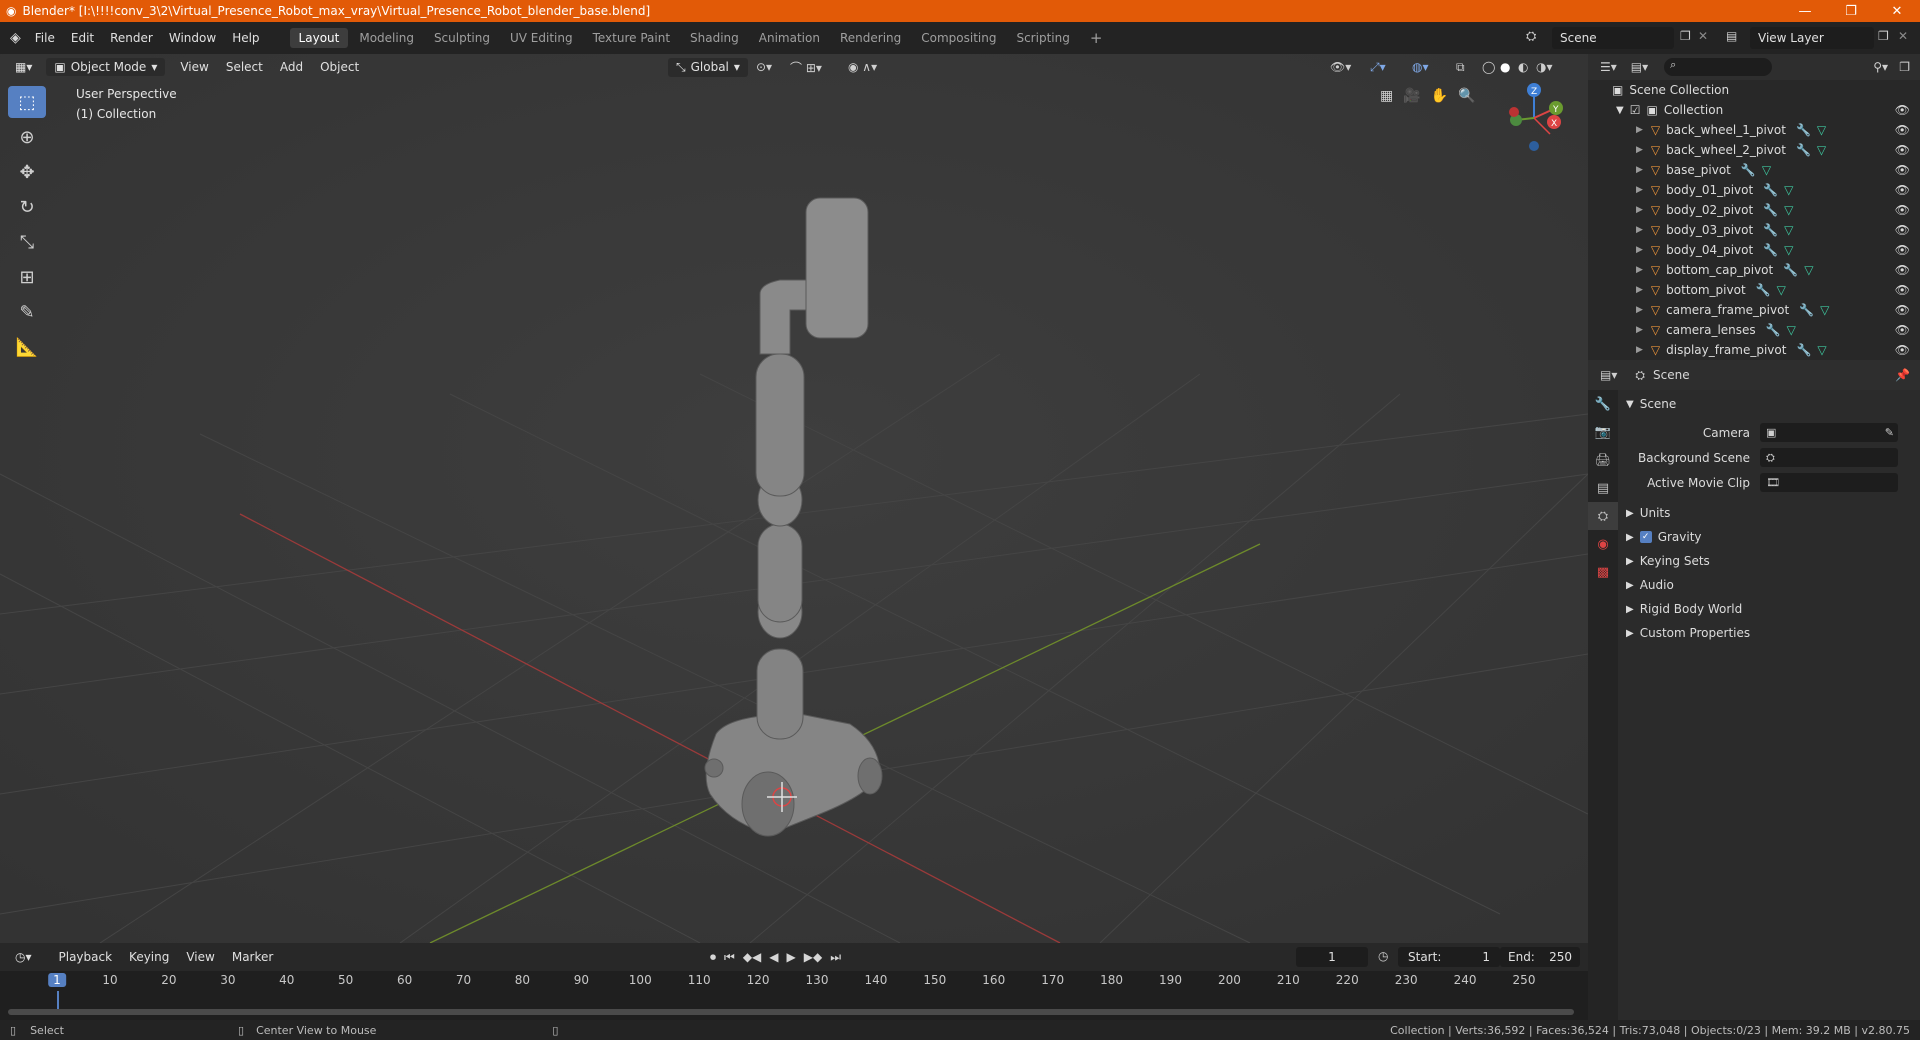  Describe the element at coordinates (1829, 432) in the screenshot. I see `camera-field: ▣ ✎` at that location.